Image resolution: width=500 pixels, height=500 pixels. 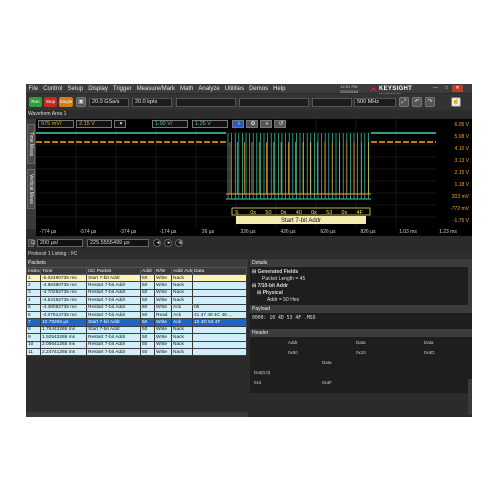 I want to click on column-header: Addr Ack, so click(x=182, y=271).